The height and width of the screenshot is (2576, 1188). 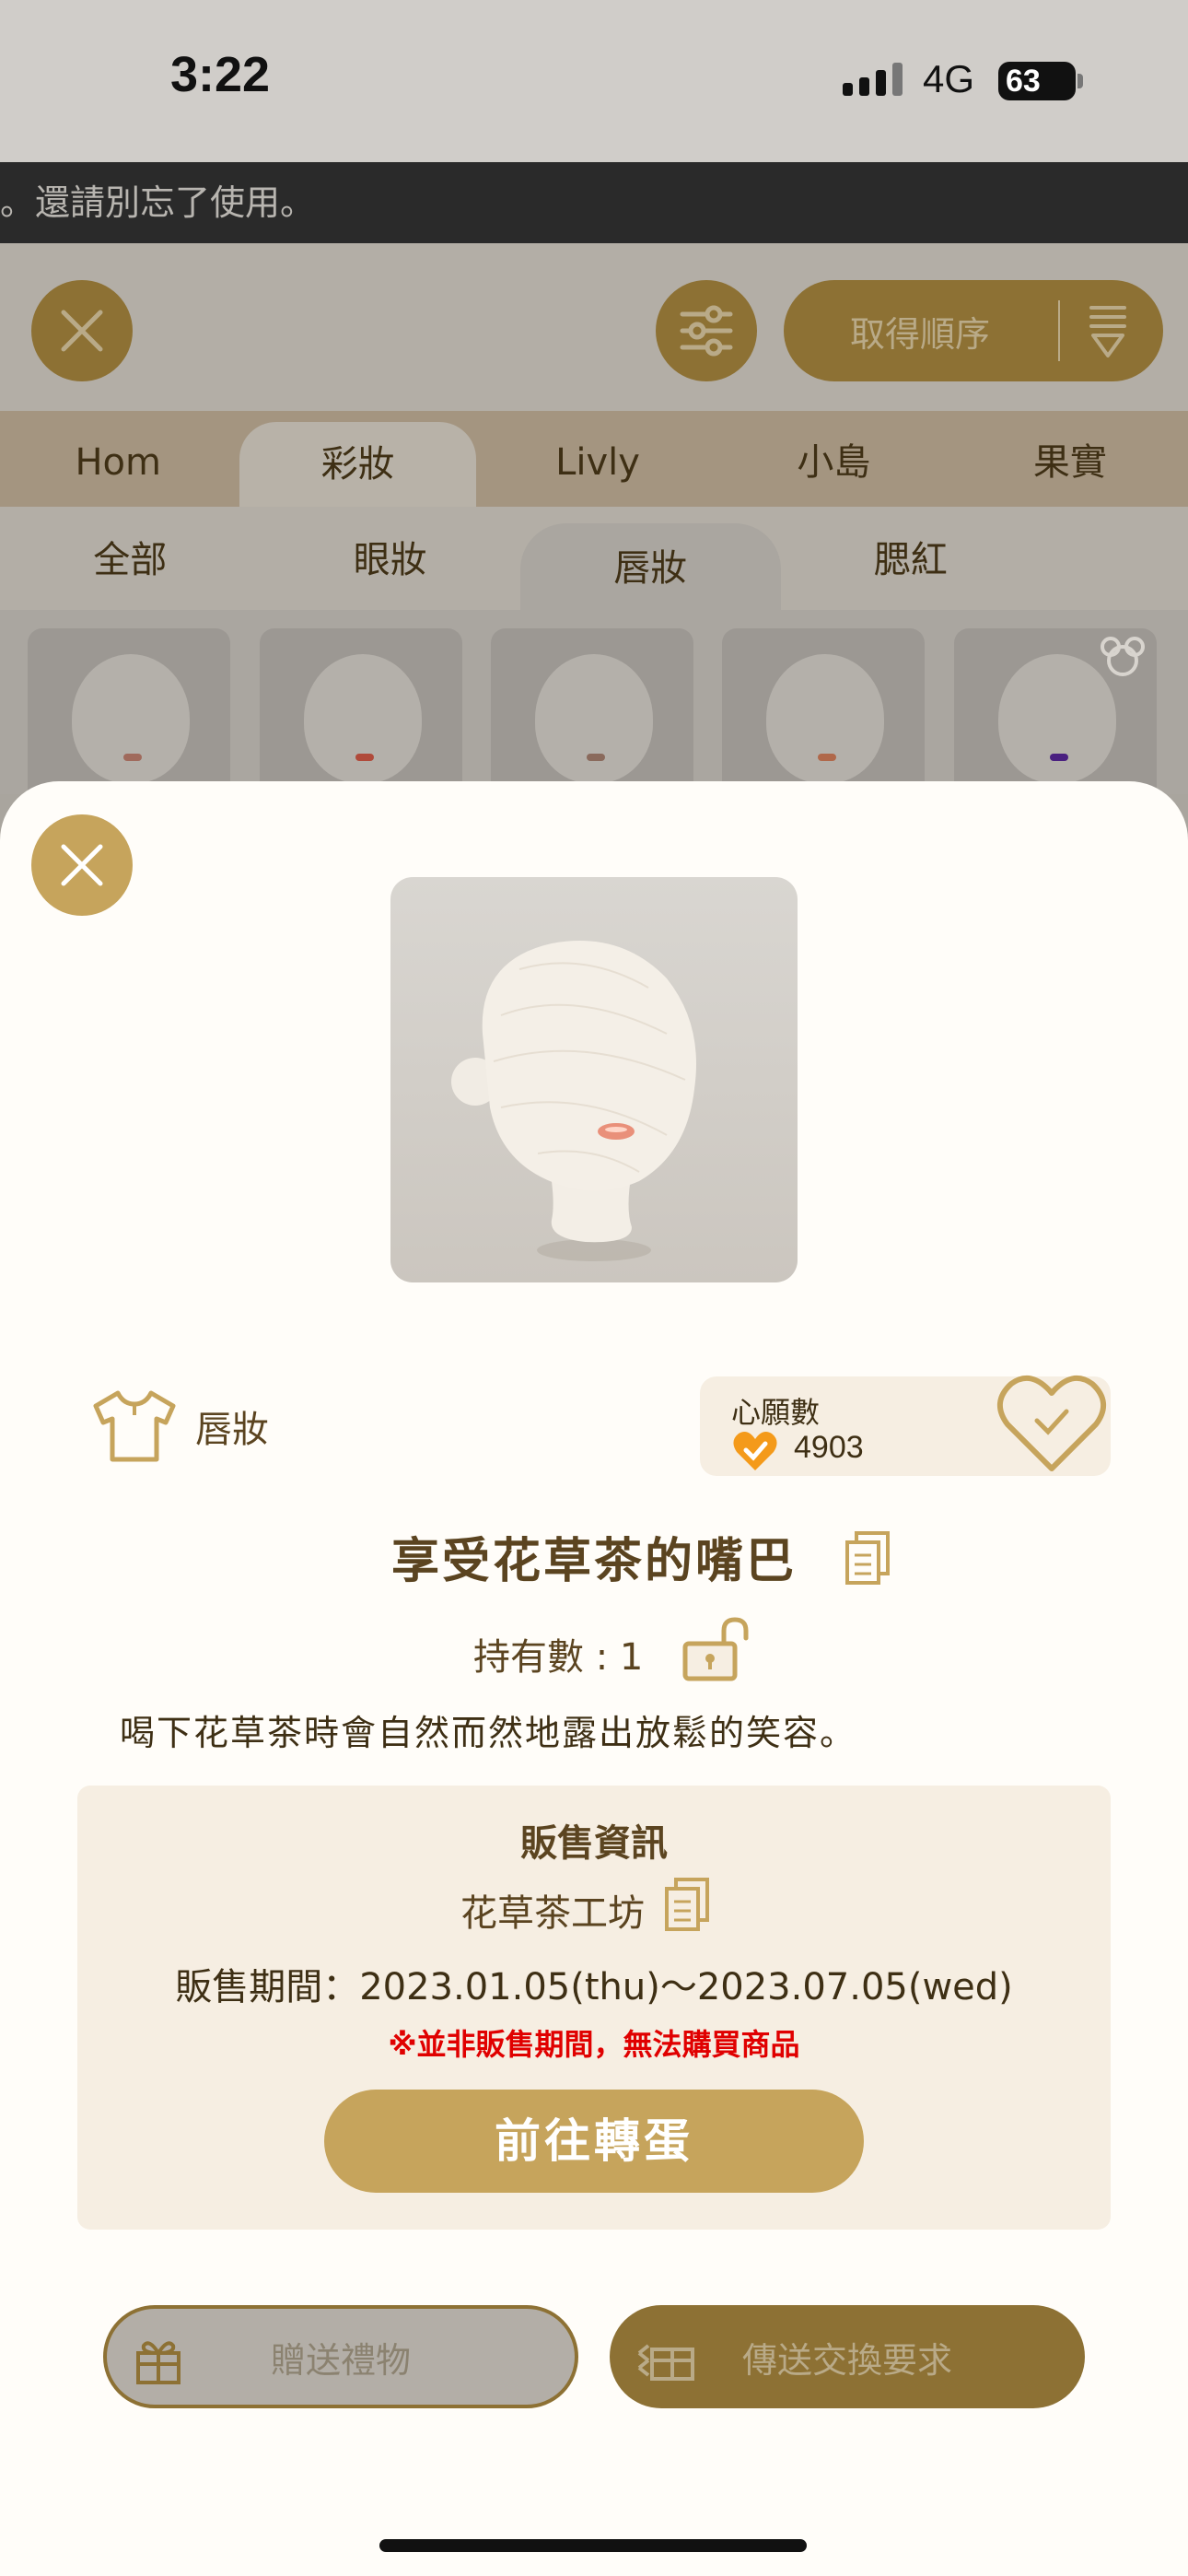 I want to click on back-close-button, so click(x=82, y=331).